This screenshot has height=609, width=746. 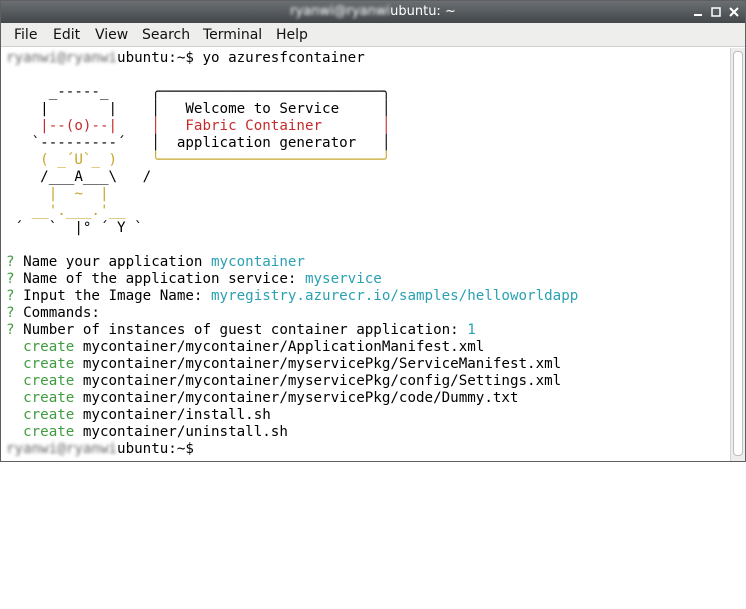 What do you see at coordinates (716, 12) in the screenshot?
I see `maximize-icon` at bounding box center [716, 12].